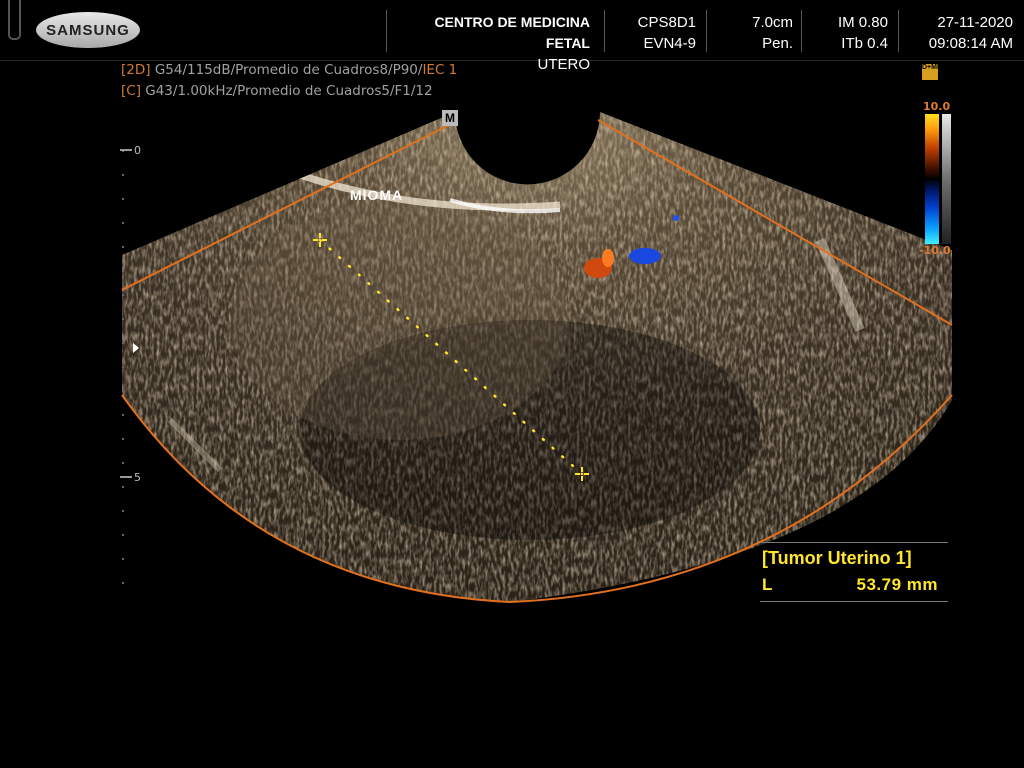 Image resolution: width=1024 pixels, height=768 pixels. What do you see at coordinates (837, 558) in the screenshot?
I see `measurement-title: [Tumor Uterino 1]` at bounding box center [837, 558].